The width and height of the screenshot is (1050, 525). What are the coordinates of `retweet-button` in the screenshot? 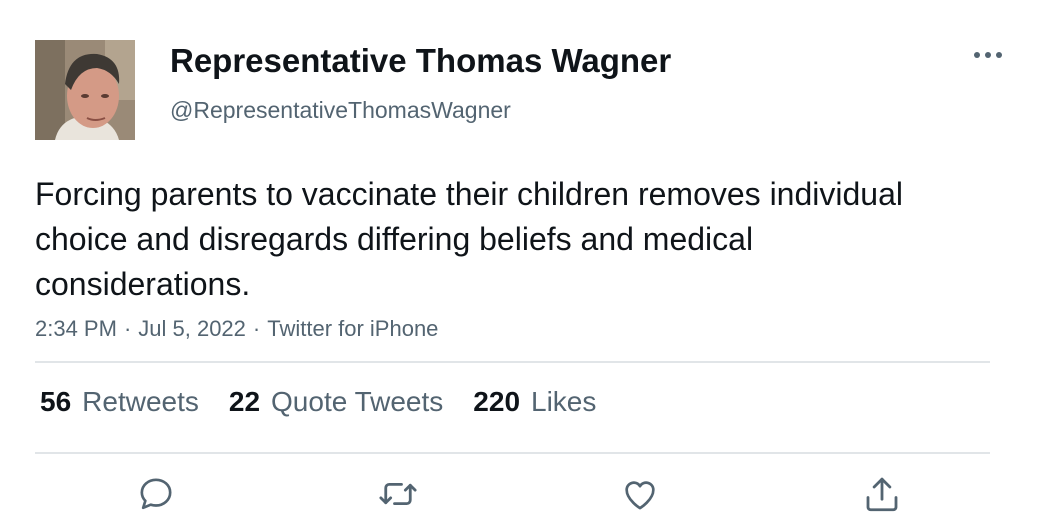 It's located at (398, 494).